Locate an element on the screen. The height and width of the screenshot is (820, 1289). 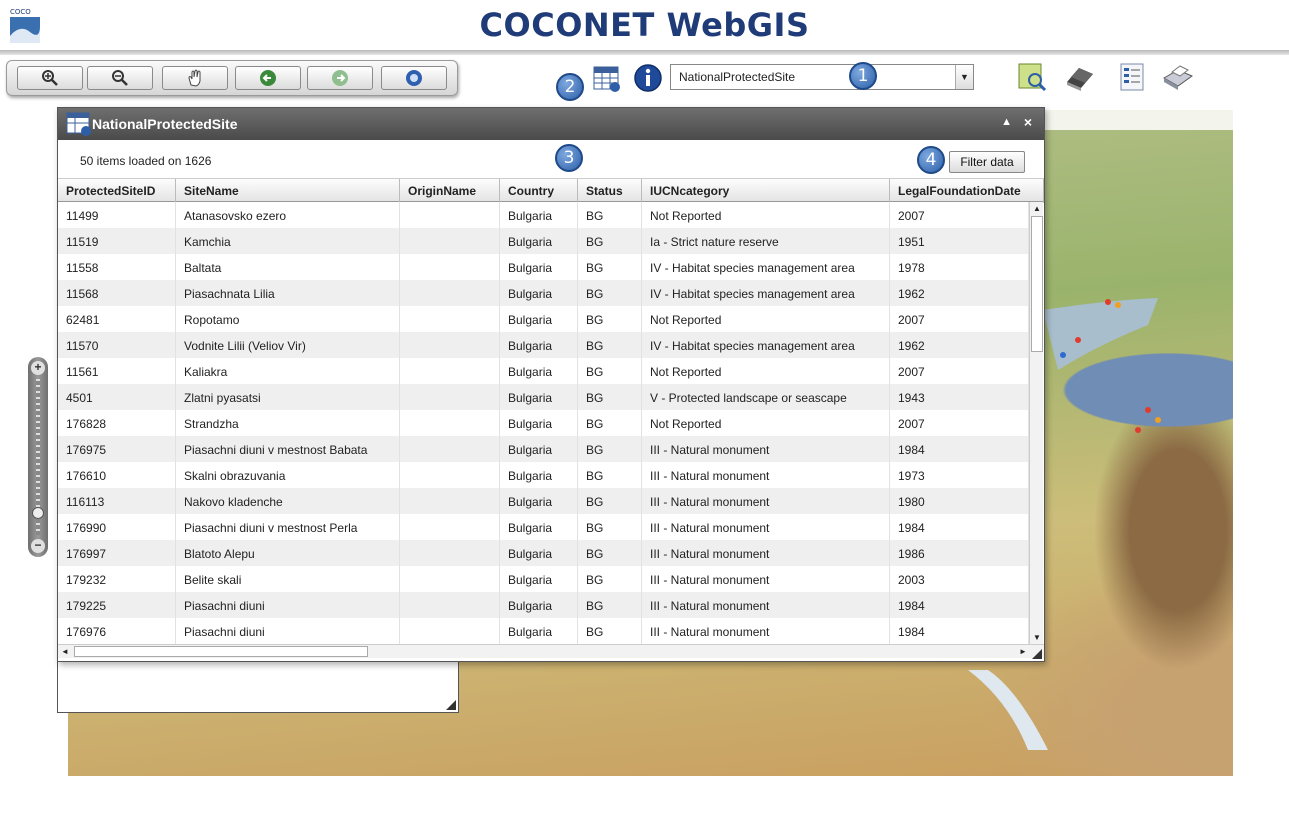
column-header: Status is located at coordinates (610, 191).